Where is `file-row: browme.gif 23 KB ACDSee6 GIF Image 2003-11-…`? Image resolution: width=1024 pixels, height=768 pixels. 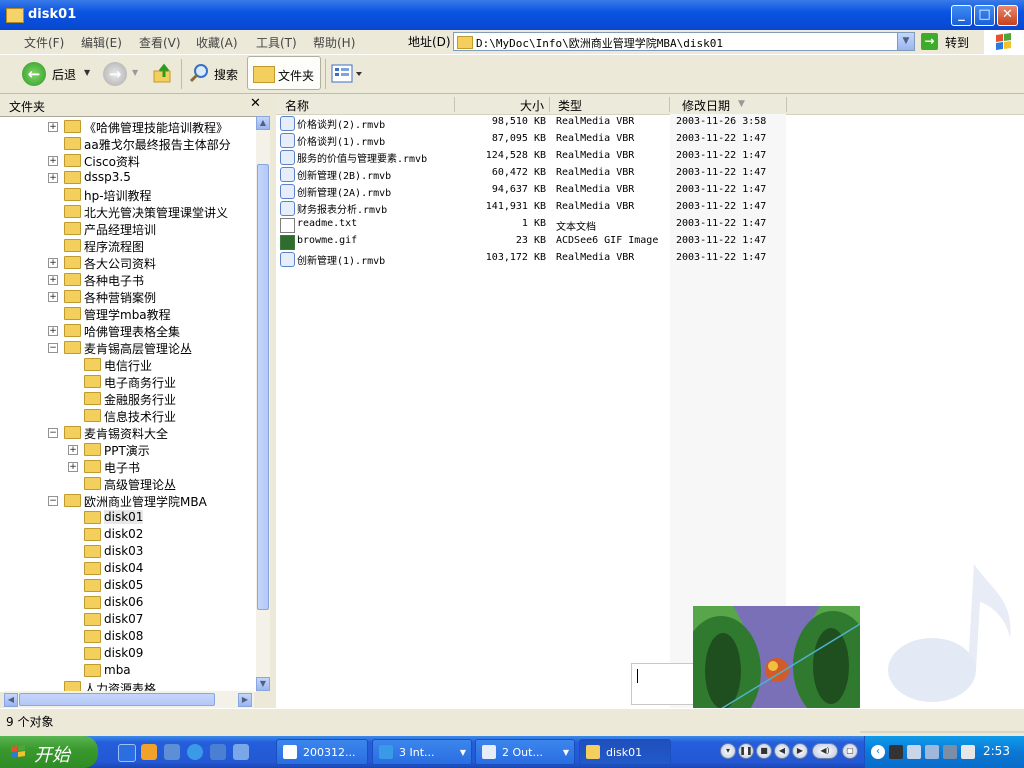
file-row: browme.gif 23 KB ACDSee6 GIF Image 2003-11-… is located at coordinates (536, 241).